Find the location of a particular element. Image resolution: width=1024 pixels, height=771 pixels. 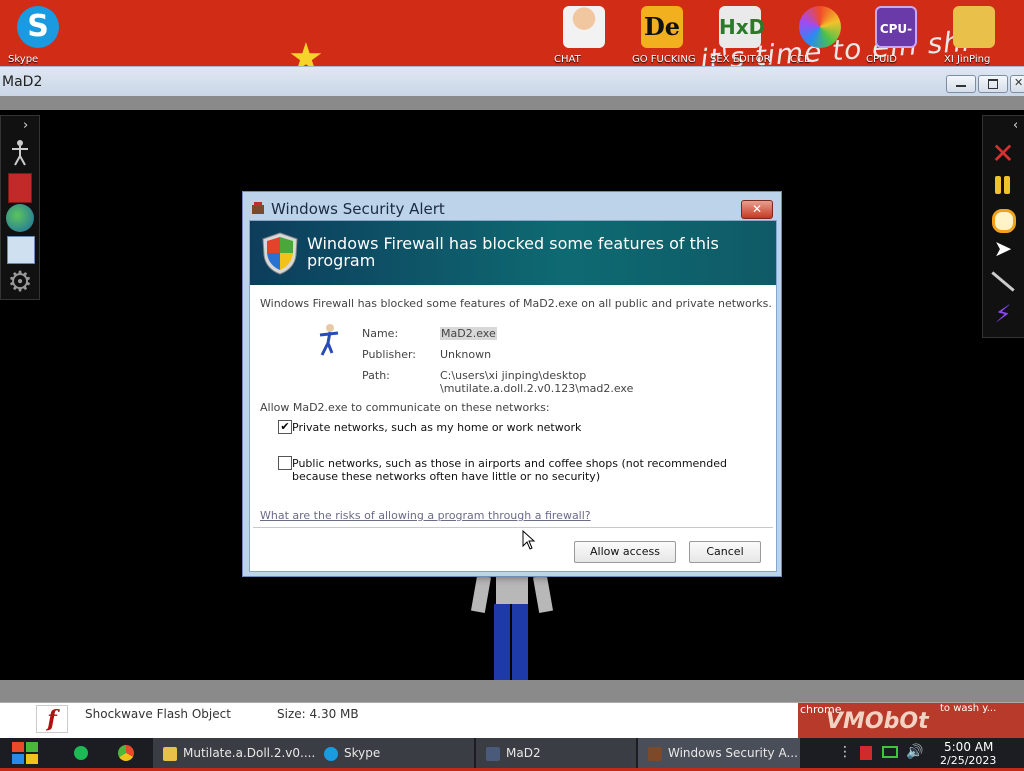

desktop-icon-skype: S Skype is located at coordinates (38, 35).